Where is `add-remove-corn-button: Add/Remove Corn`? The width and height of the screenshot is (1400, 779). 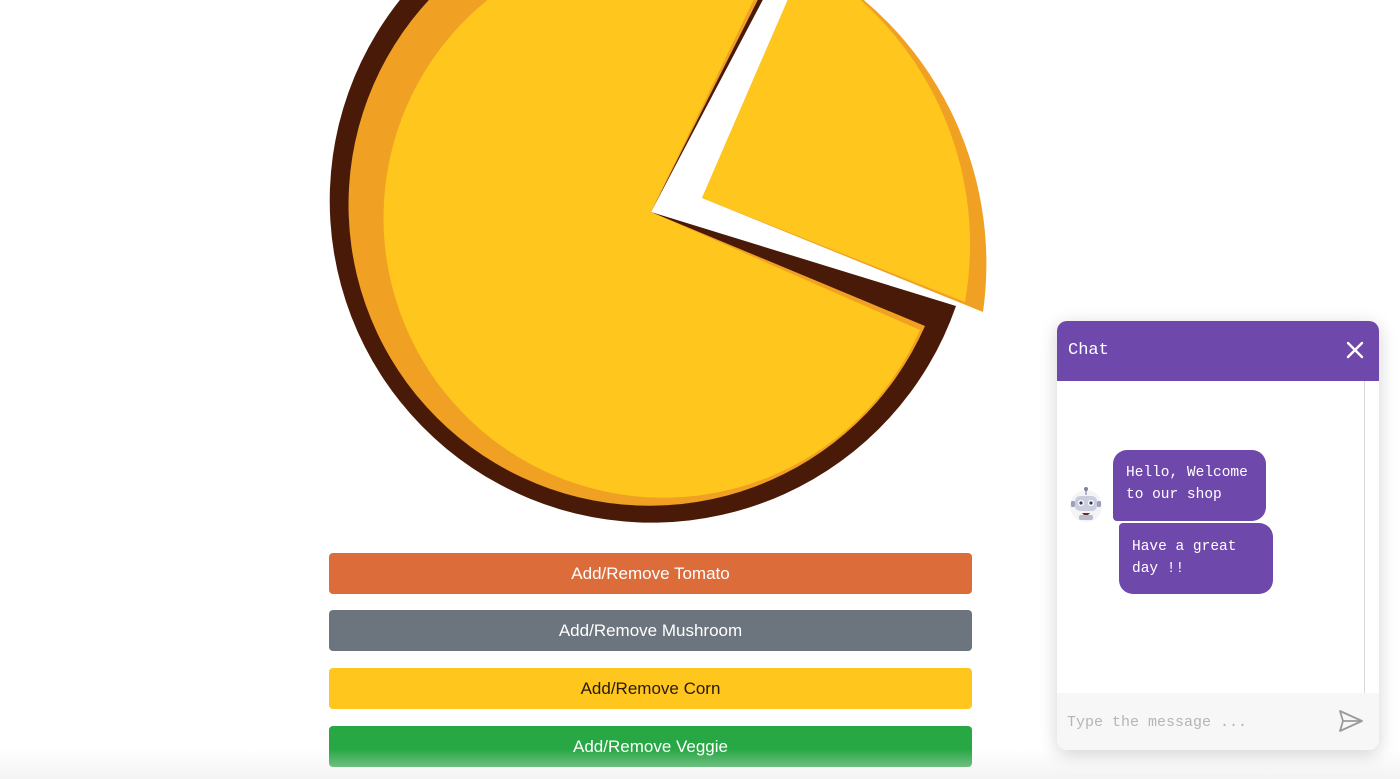 add-remove-corn-button: Add/Remove Corn is located at coordinates (650, 688).